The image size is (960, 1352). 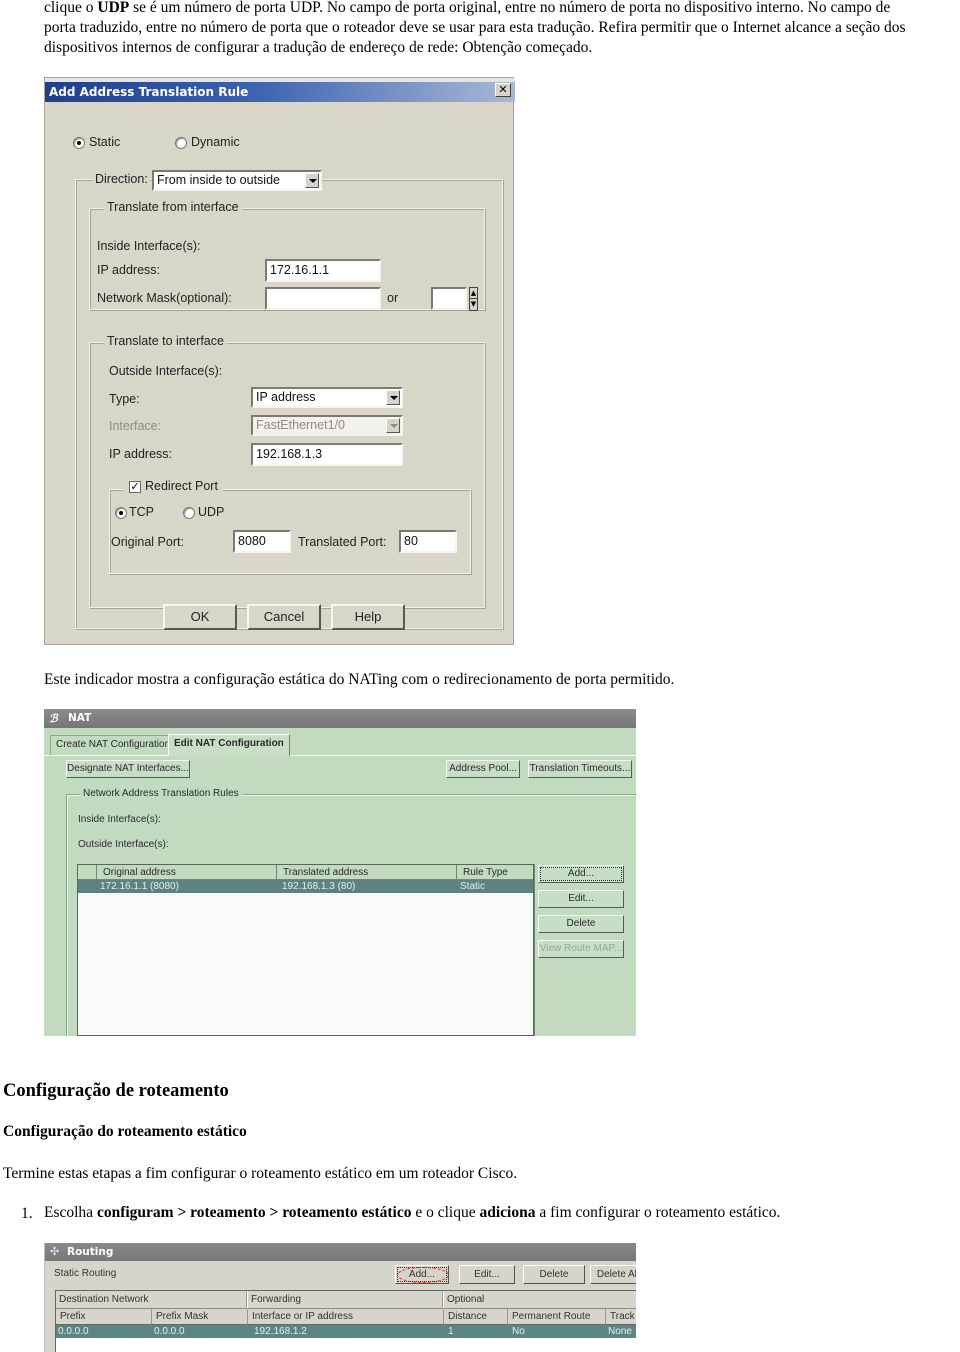 I want to click on network-mask-label: Network Mask(optional):, so click(x=164, y=298).